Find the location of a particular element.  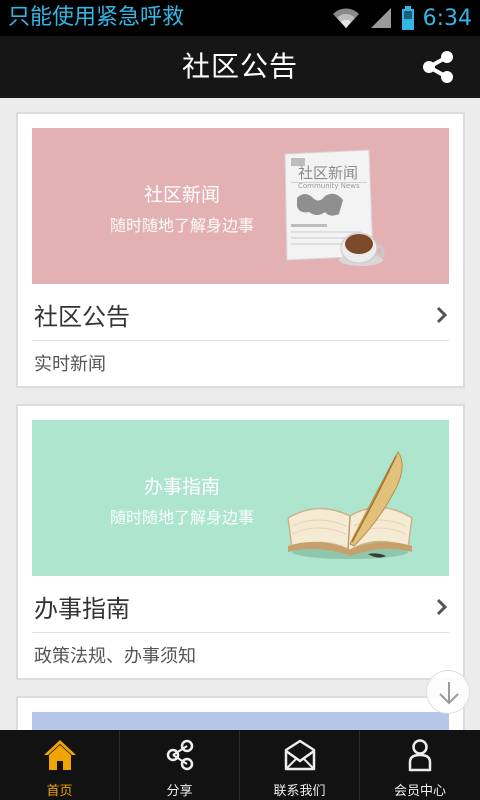

user-icon is located at coordinates (420, 755).